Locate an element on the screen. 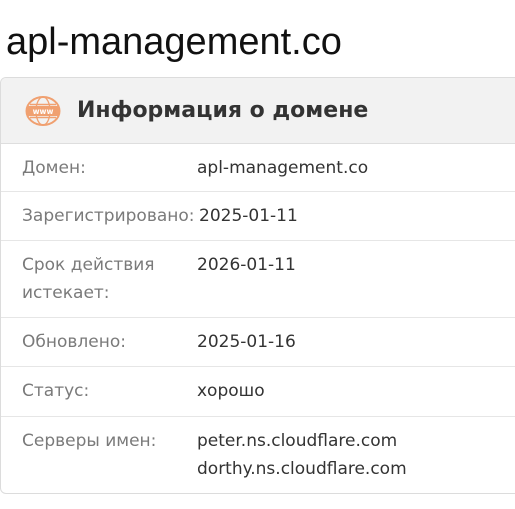 The width and height of the screenshot is (515, 509). row-value: хорошо is located at coordinates (231, 391).